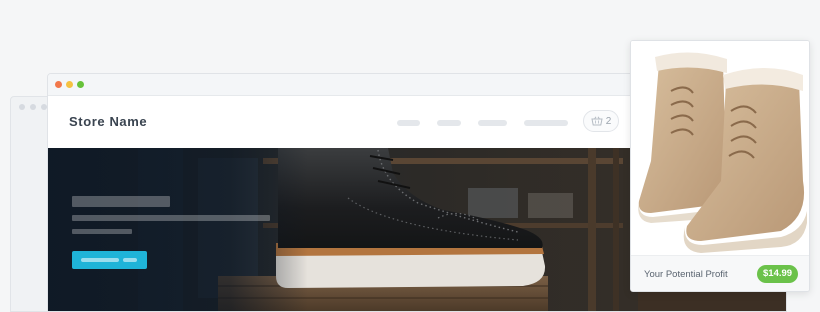 Image resolution: width=820 pixels, height=312 pixels. Describe the element at coordinates (108, 121) in the screenshot. I see `store-name: Store Name` at that location.